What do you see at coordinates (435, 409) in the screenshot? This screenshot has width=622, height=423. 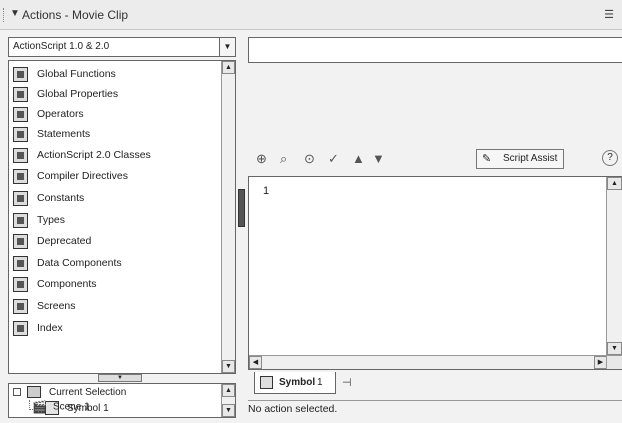 I see `status-bar: No action selected.` at bounding box center [435, 409].